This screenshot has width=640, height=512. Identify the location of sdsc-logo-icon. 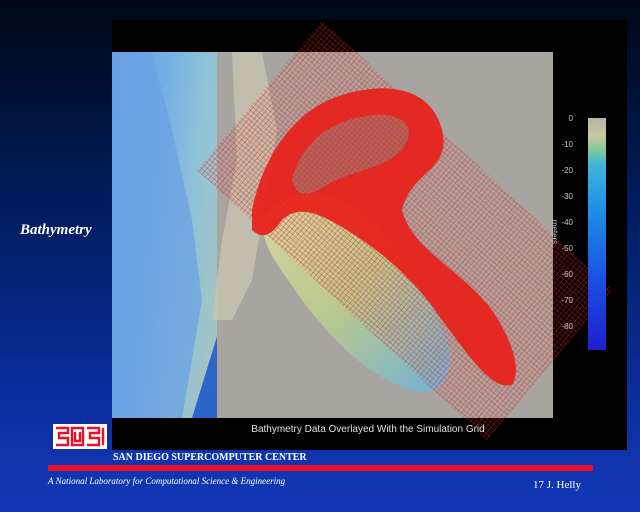
(80, 436).